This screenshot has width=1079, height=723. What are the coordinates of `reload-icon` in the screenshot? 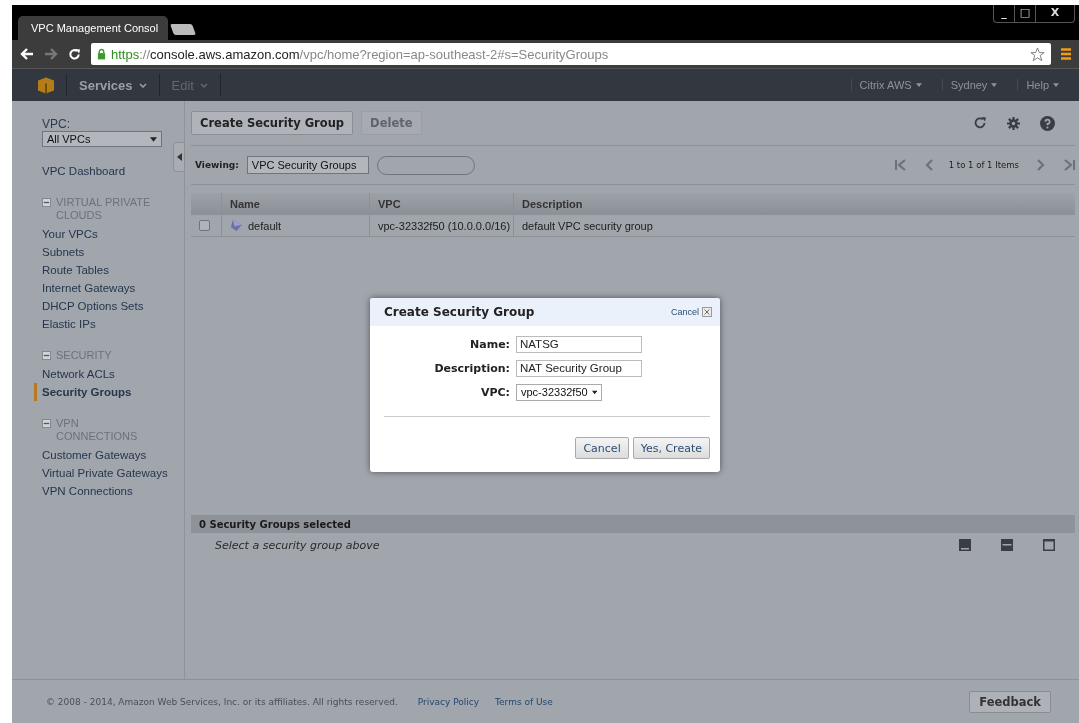 It's located at (74, 54).